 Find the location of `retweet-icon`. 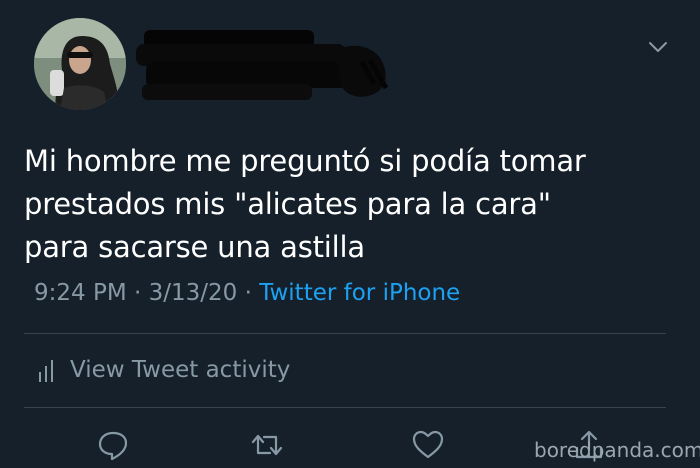

retweet-icon is located at coordinates (267, 445).